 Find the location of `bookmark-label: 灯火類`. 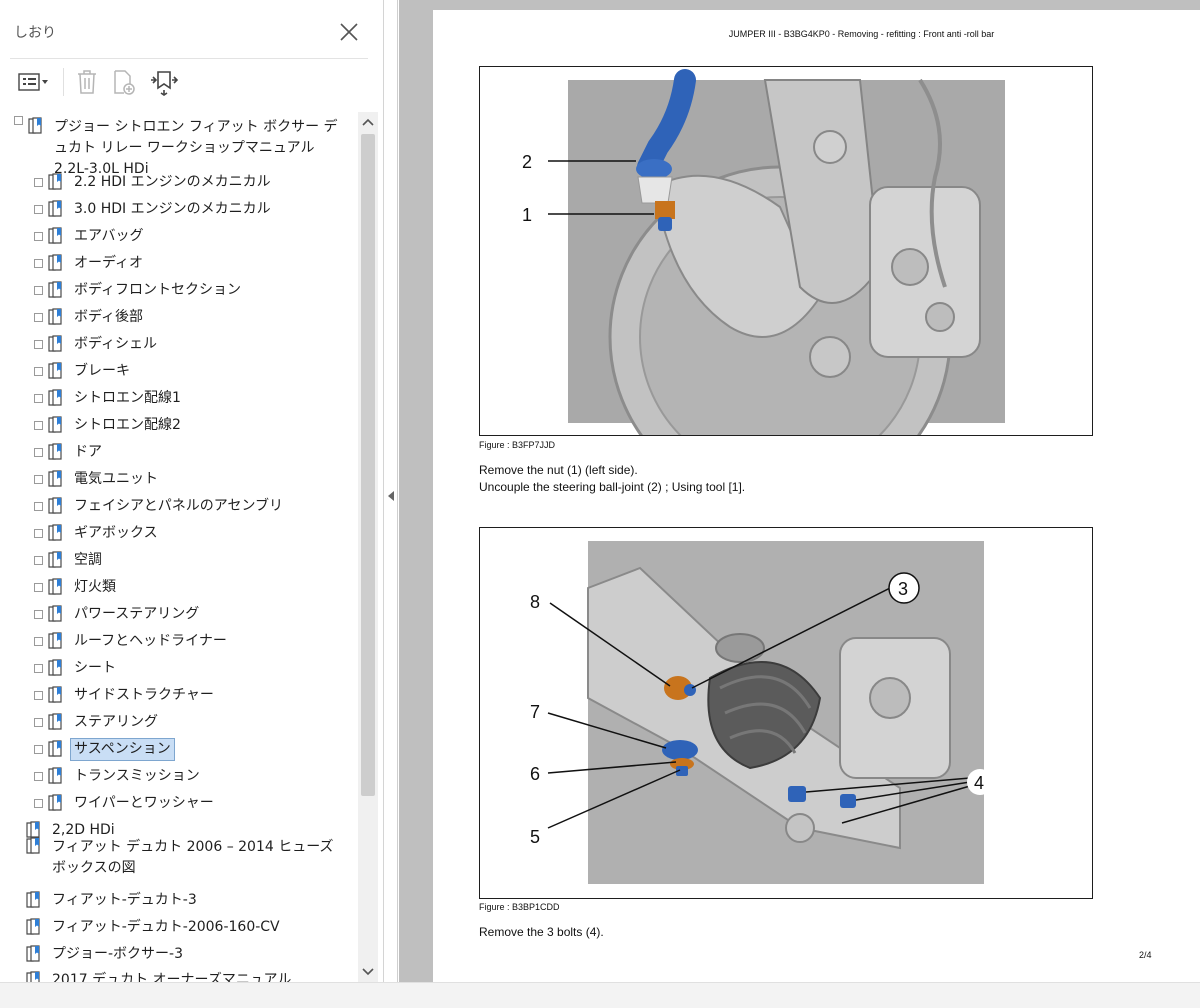

bookmark-label: 灯火類 is located at coordinates (95, 586).